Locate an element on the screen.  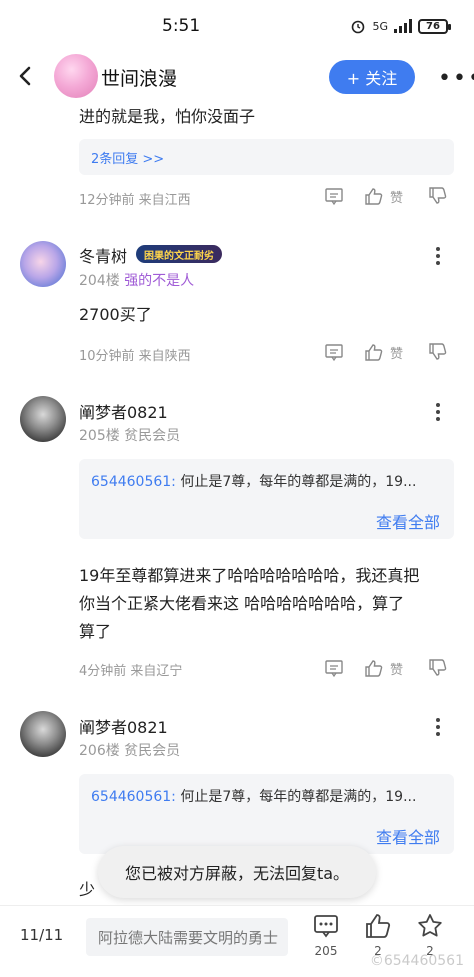
comment-text-line: 你当个正紧大佬看来这 哈哈哈哈哈哈哈，算了 is located at coordinates (242, 603).